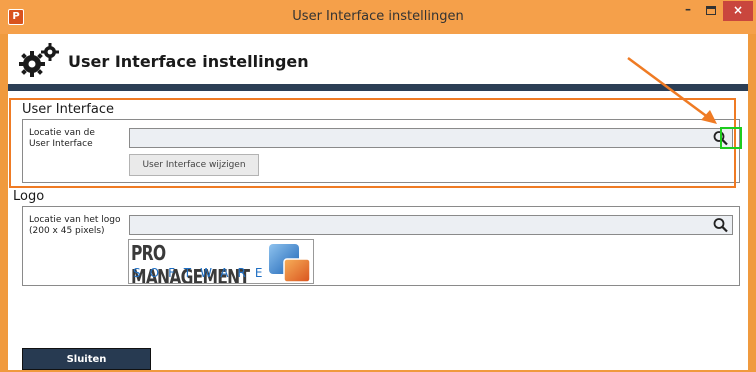  I want to click on window-title: User Interface instellingen, so click(378, 16).